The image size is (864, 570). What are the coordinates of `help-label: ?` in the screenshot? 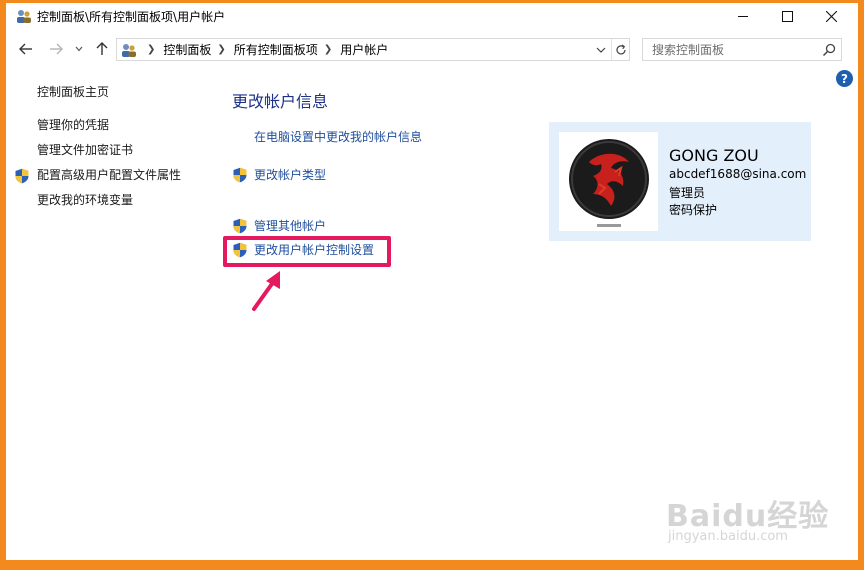 It's located at (844, 78).